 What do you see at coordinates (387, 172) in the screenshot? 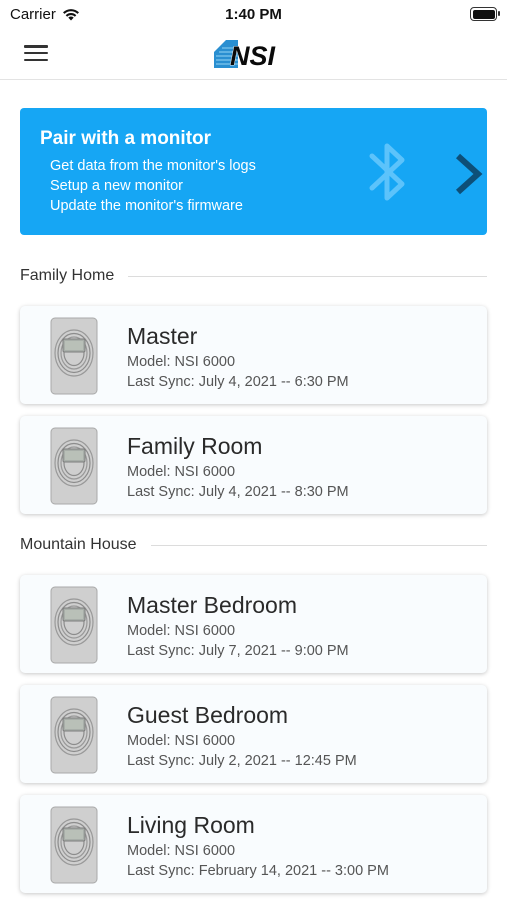
I see `bluetooth-icon` at bounding box center [387, 172].